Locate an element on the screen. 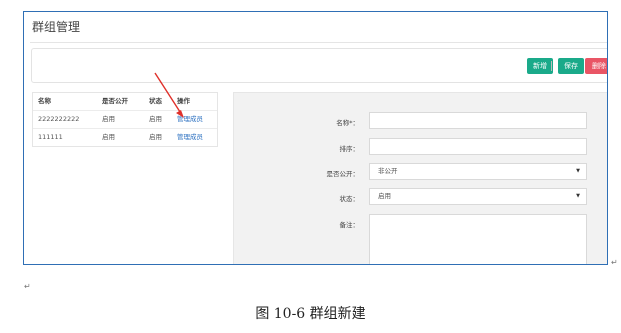 This screenshot has height=333, width=621. annotation-arrow-icon is located at coordinates (169, 95).